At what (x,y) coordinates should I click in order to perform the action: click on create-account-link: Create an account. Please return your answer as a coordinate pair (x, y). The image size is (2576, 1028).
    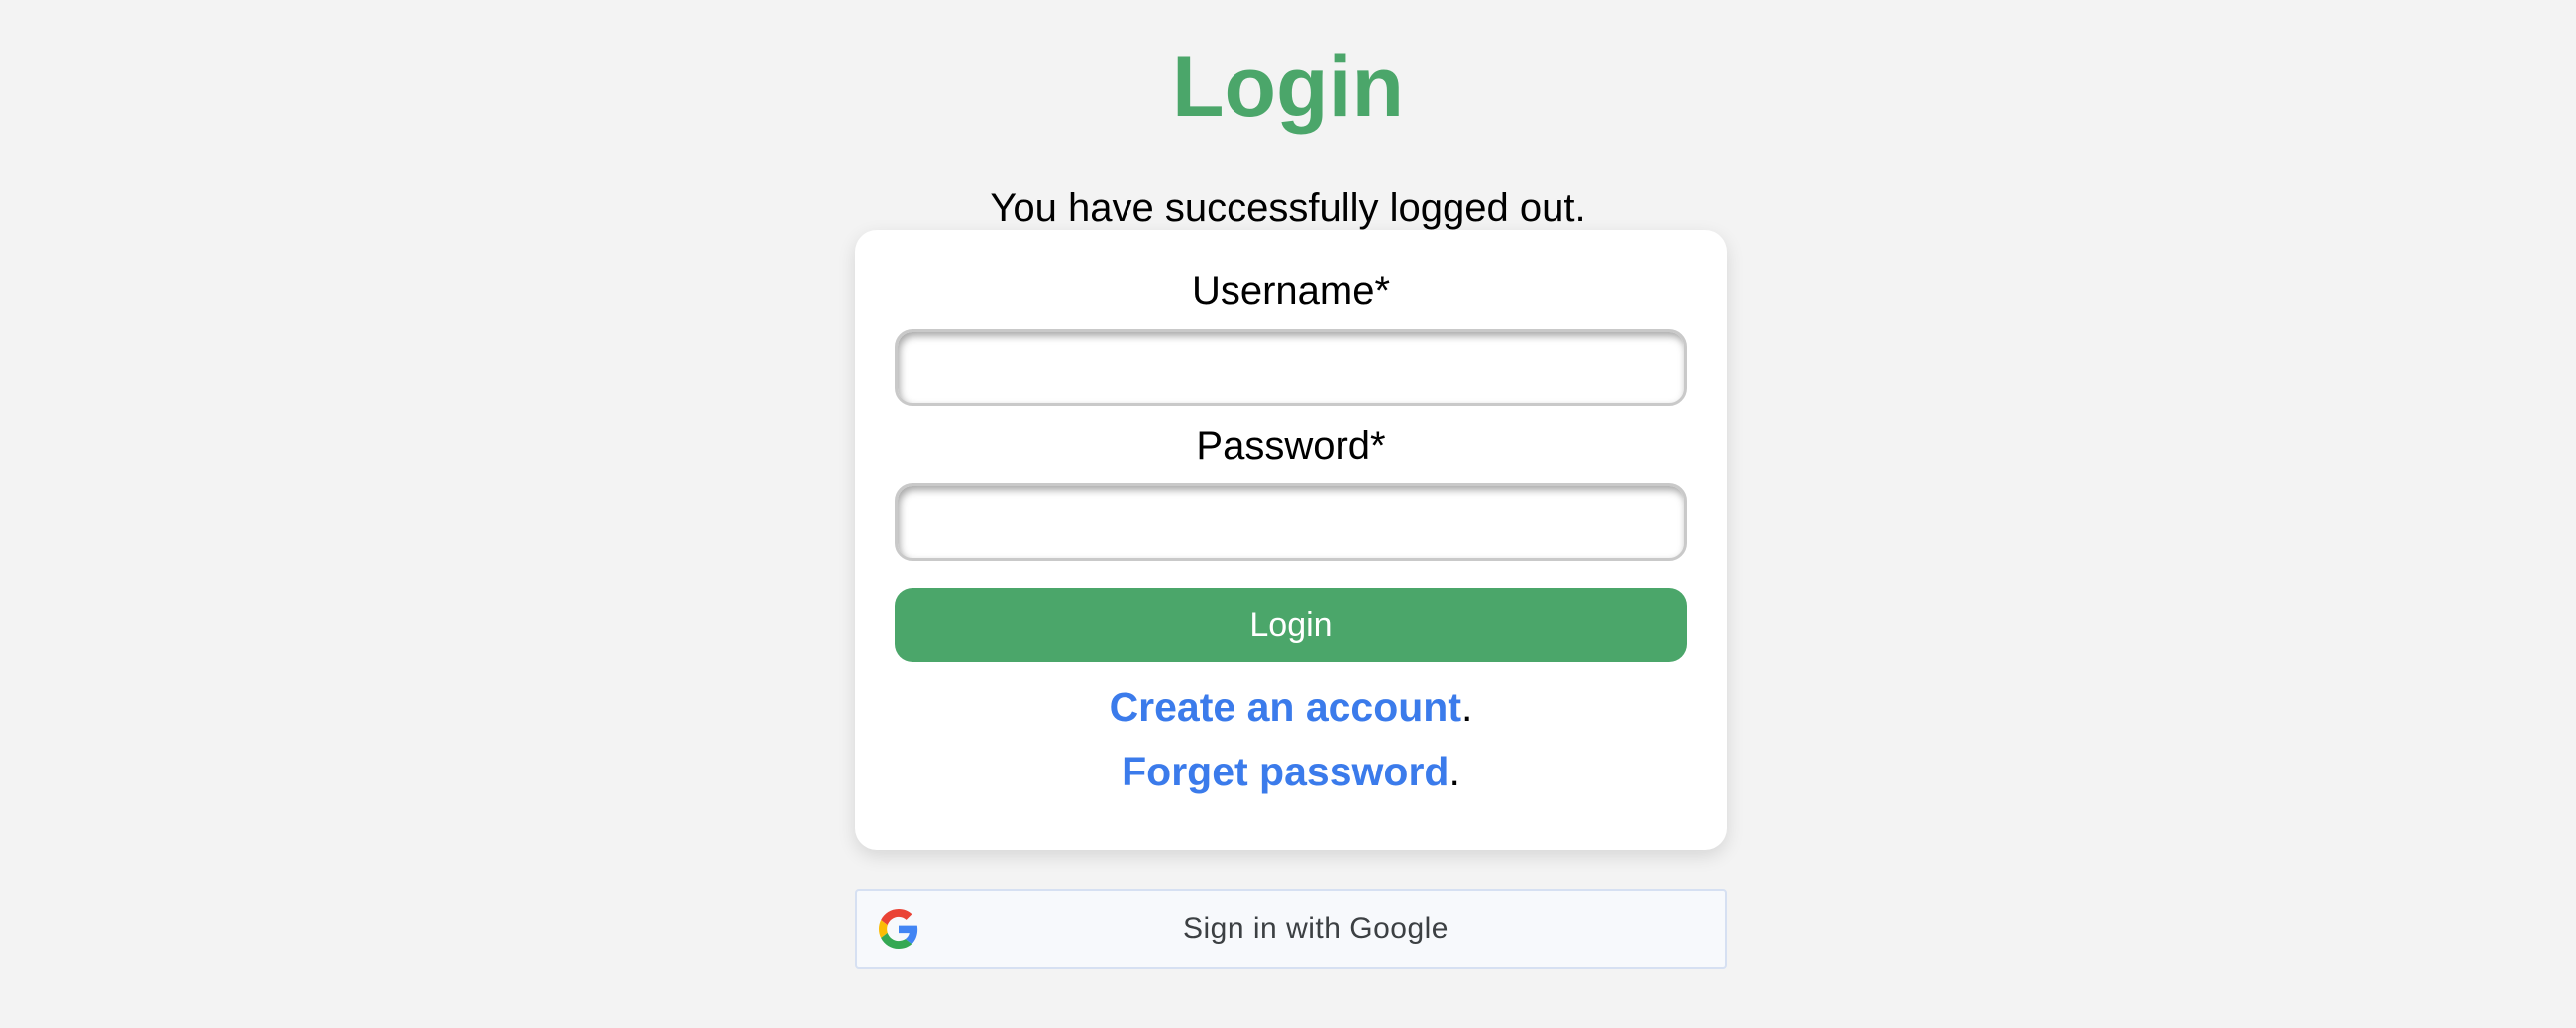
    Looking at the image, I should click on (1285, 707).